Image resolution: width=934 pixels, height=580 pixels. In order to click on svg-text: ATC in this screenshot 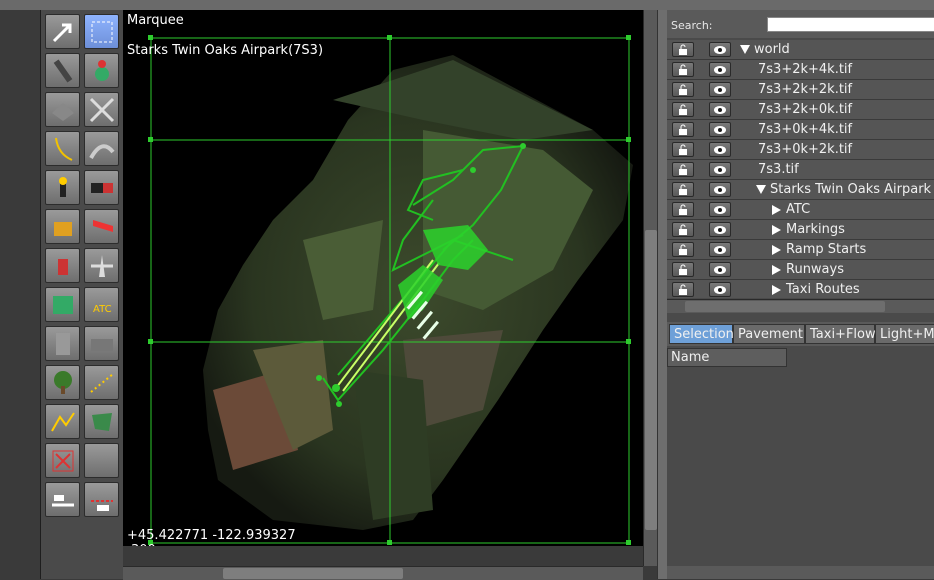, I will do `click(102, 309)`.